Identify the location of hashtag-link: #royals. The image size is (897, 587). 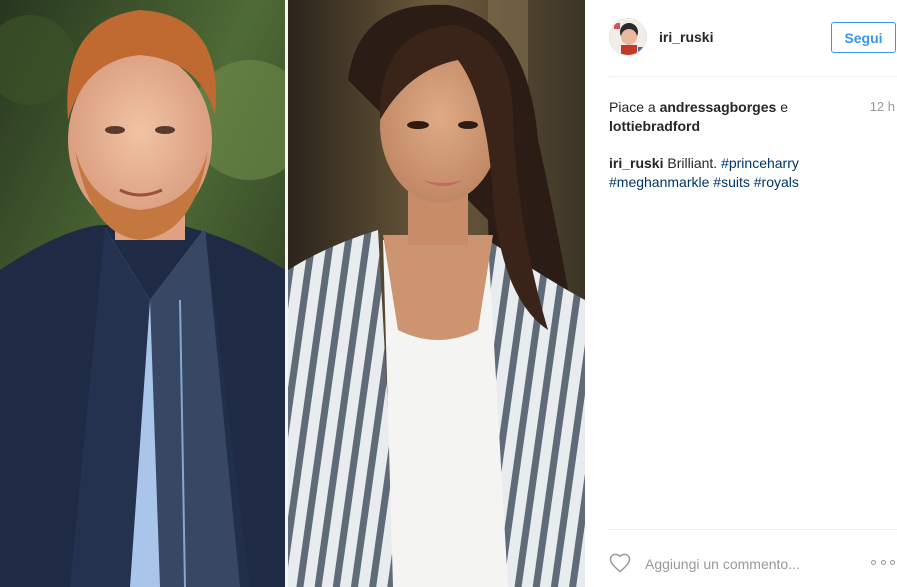
(776, 182).